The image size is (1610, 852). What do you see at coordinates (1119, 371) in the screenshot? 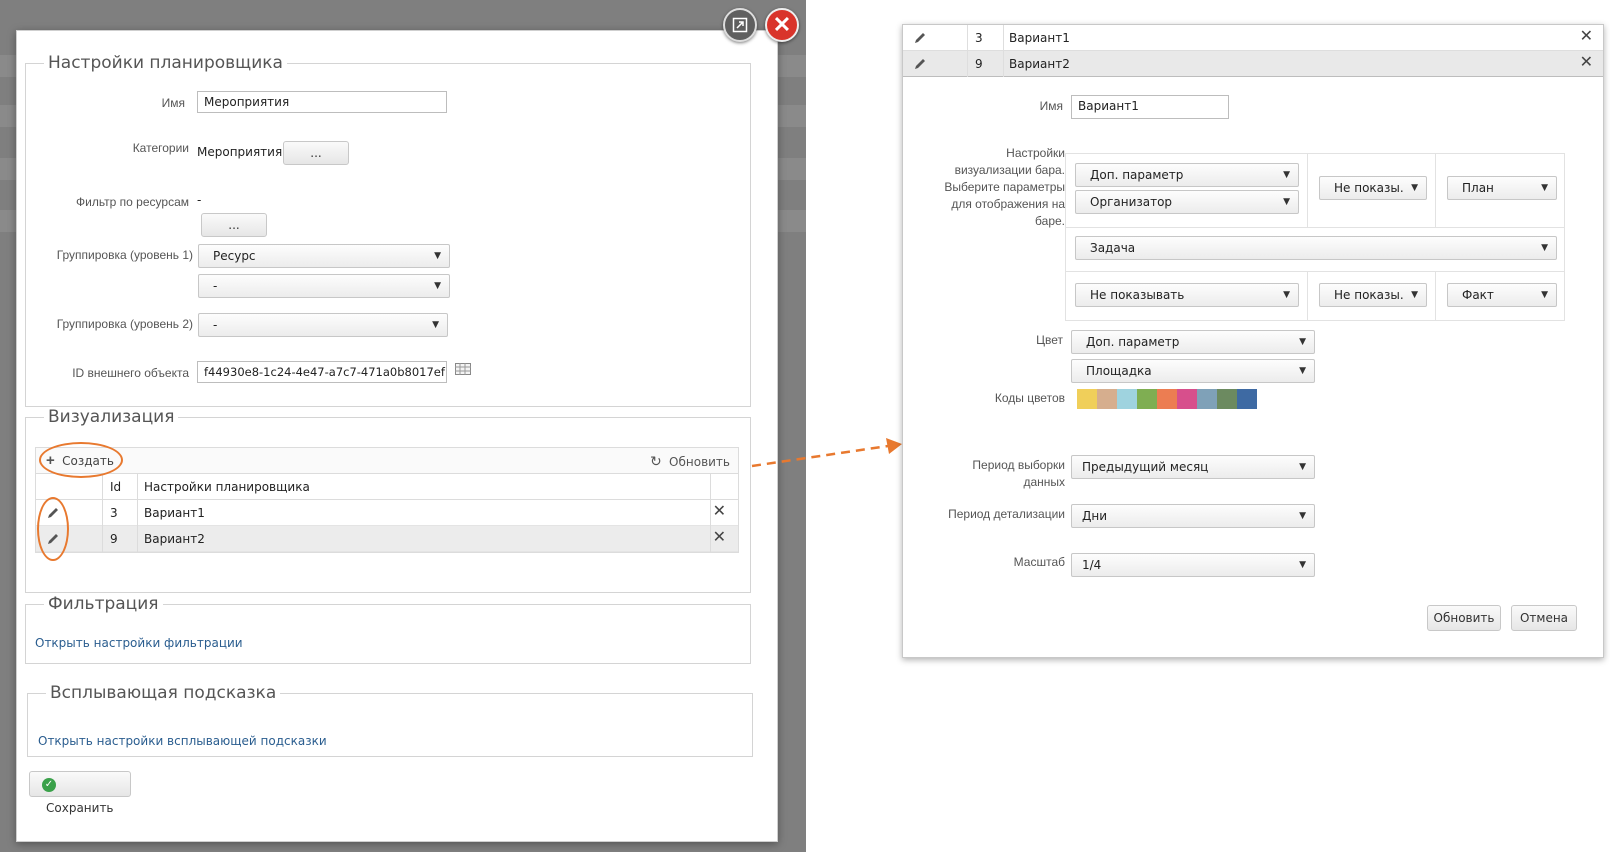
I see `select-value: Площадка` at bounding box center [1119, 371].